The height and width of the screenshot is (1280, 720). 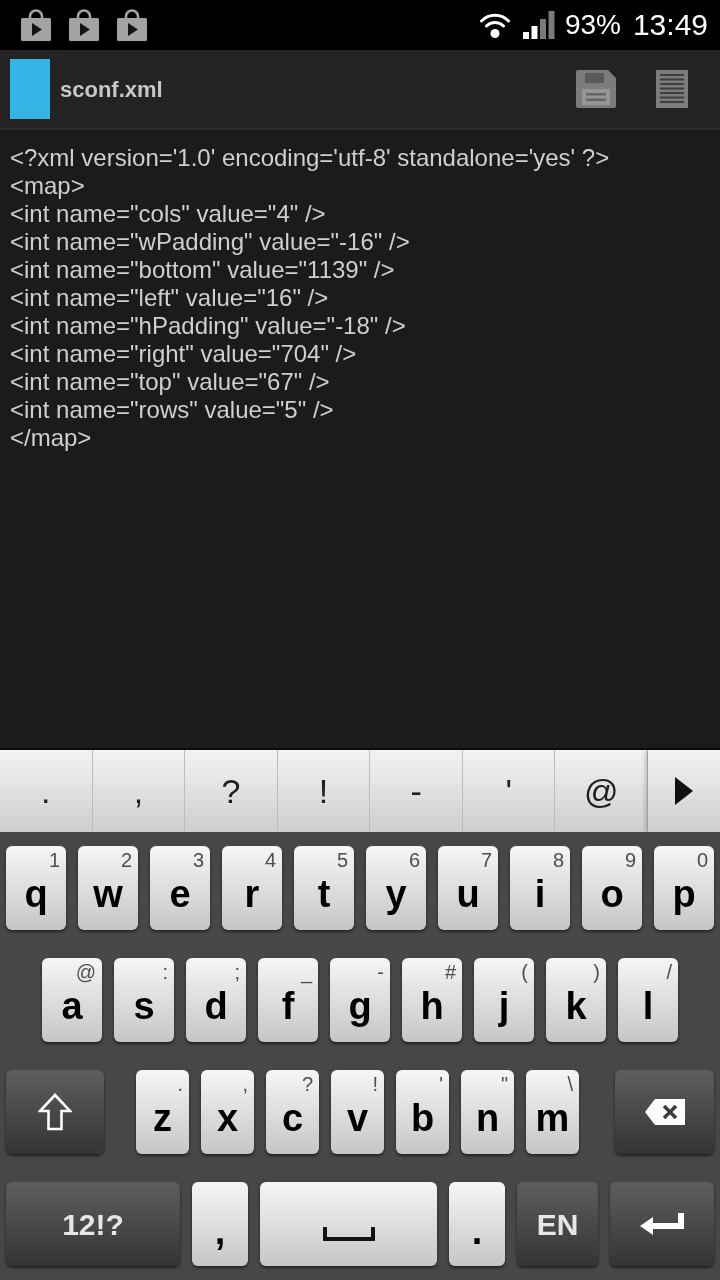 I want to click on enter-key, so click(x=662, y=1224).